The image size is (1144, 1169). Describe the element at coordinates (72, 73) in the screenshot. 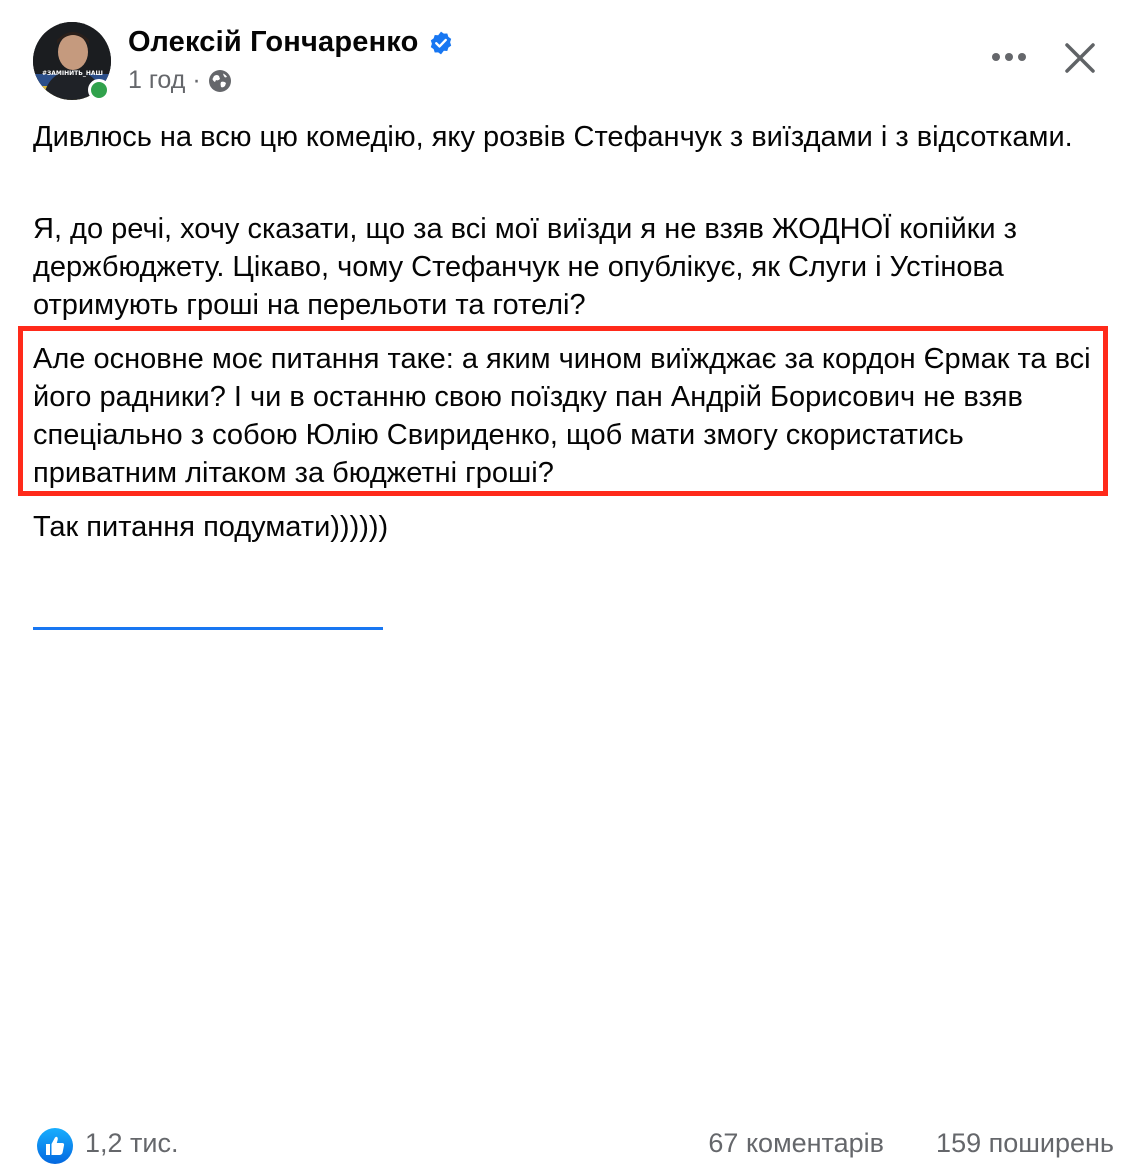

I see `avatar-caption: #ЗАМІНИТЬ_НАШ` at that location.